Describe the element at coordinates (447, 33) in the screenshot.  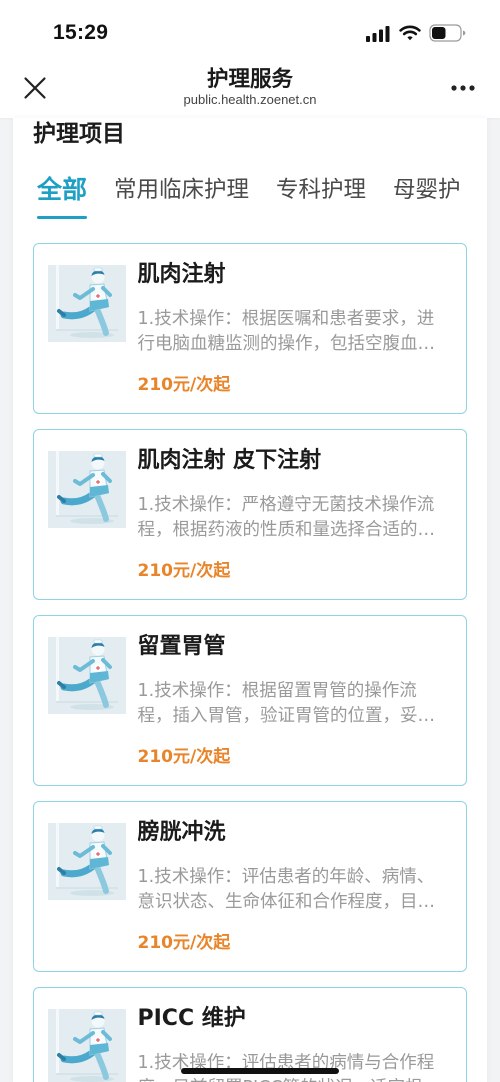
I see `battery-icon` at that location.